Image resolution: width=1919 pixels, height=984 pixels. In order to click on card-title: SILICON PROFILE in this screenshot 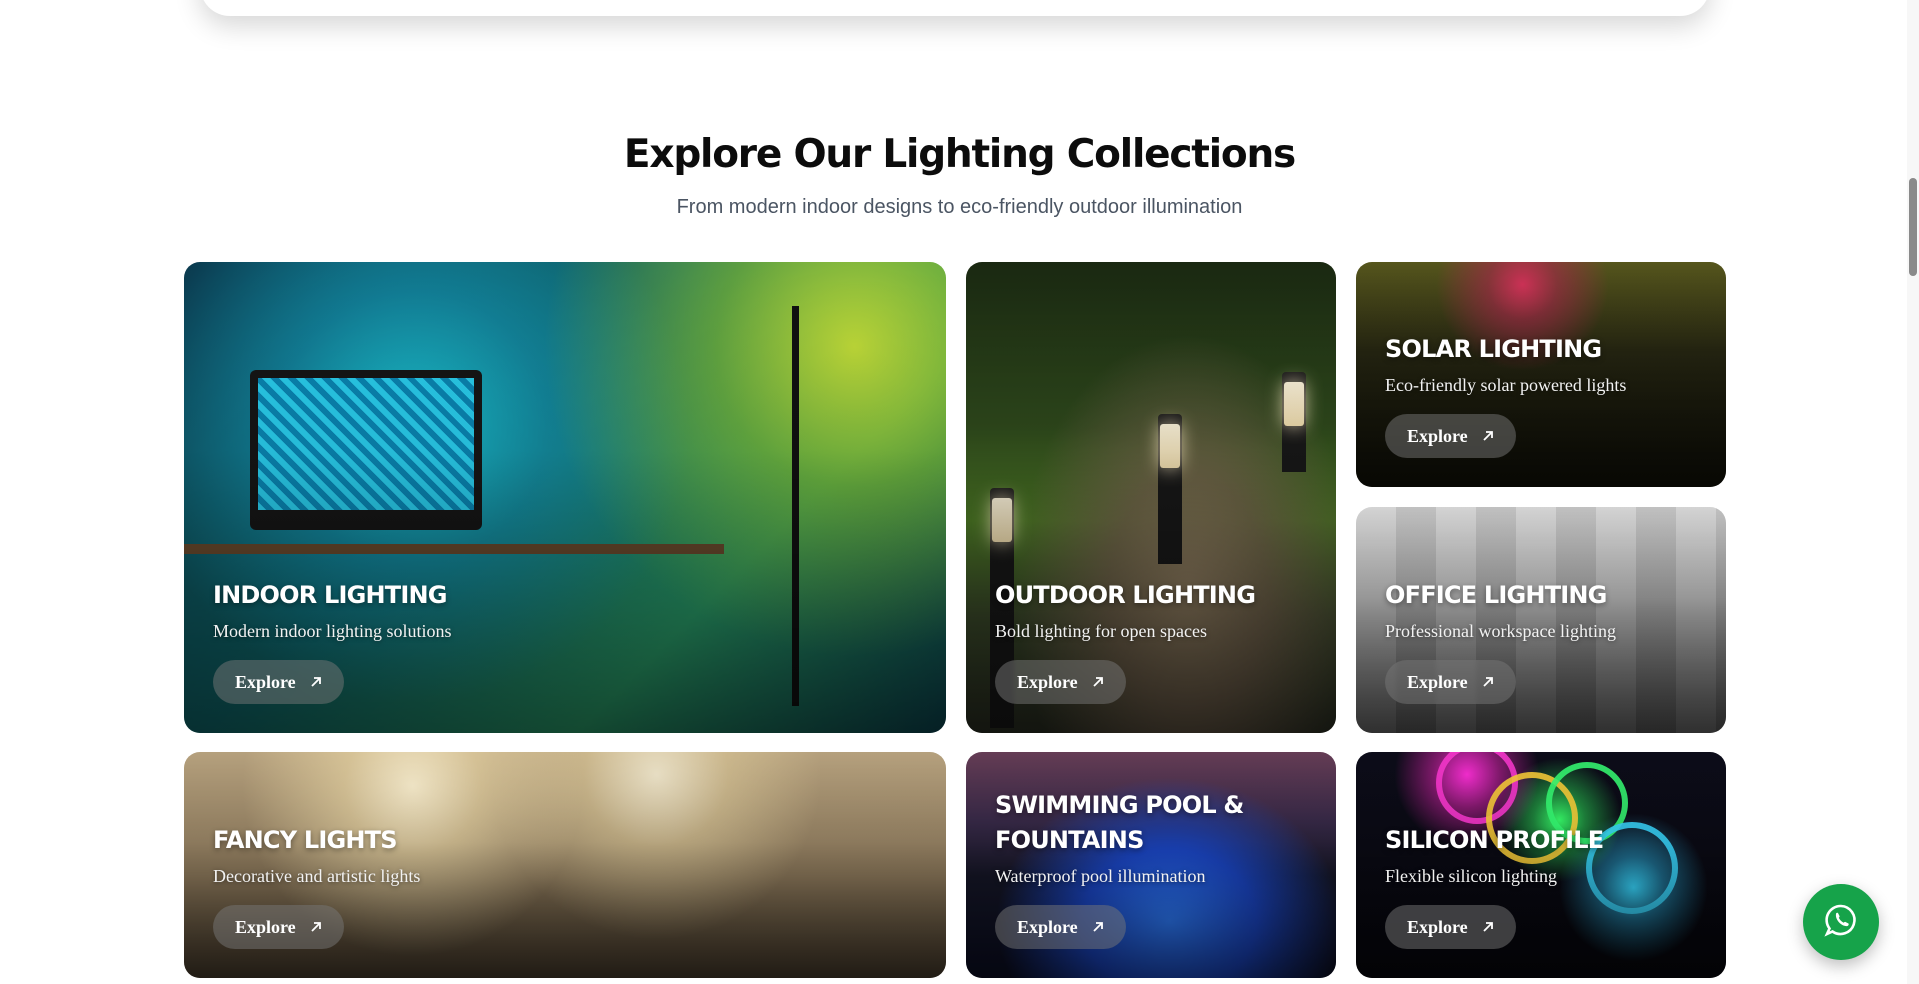, I will do `click(1494, 840)`.